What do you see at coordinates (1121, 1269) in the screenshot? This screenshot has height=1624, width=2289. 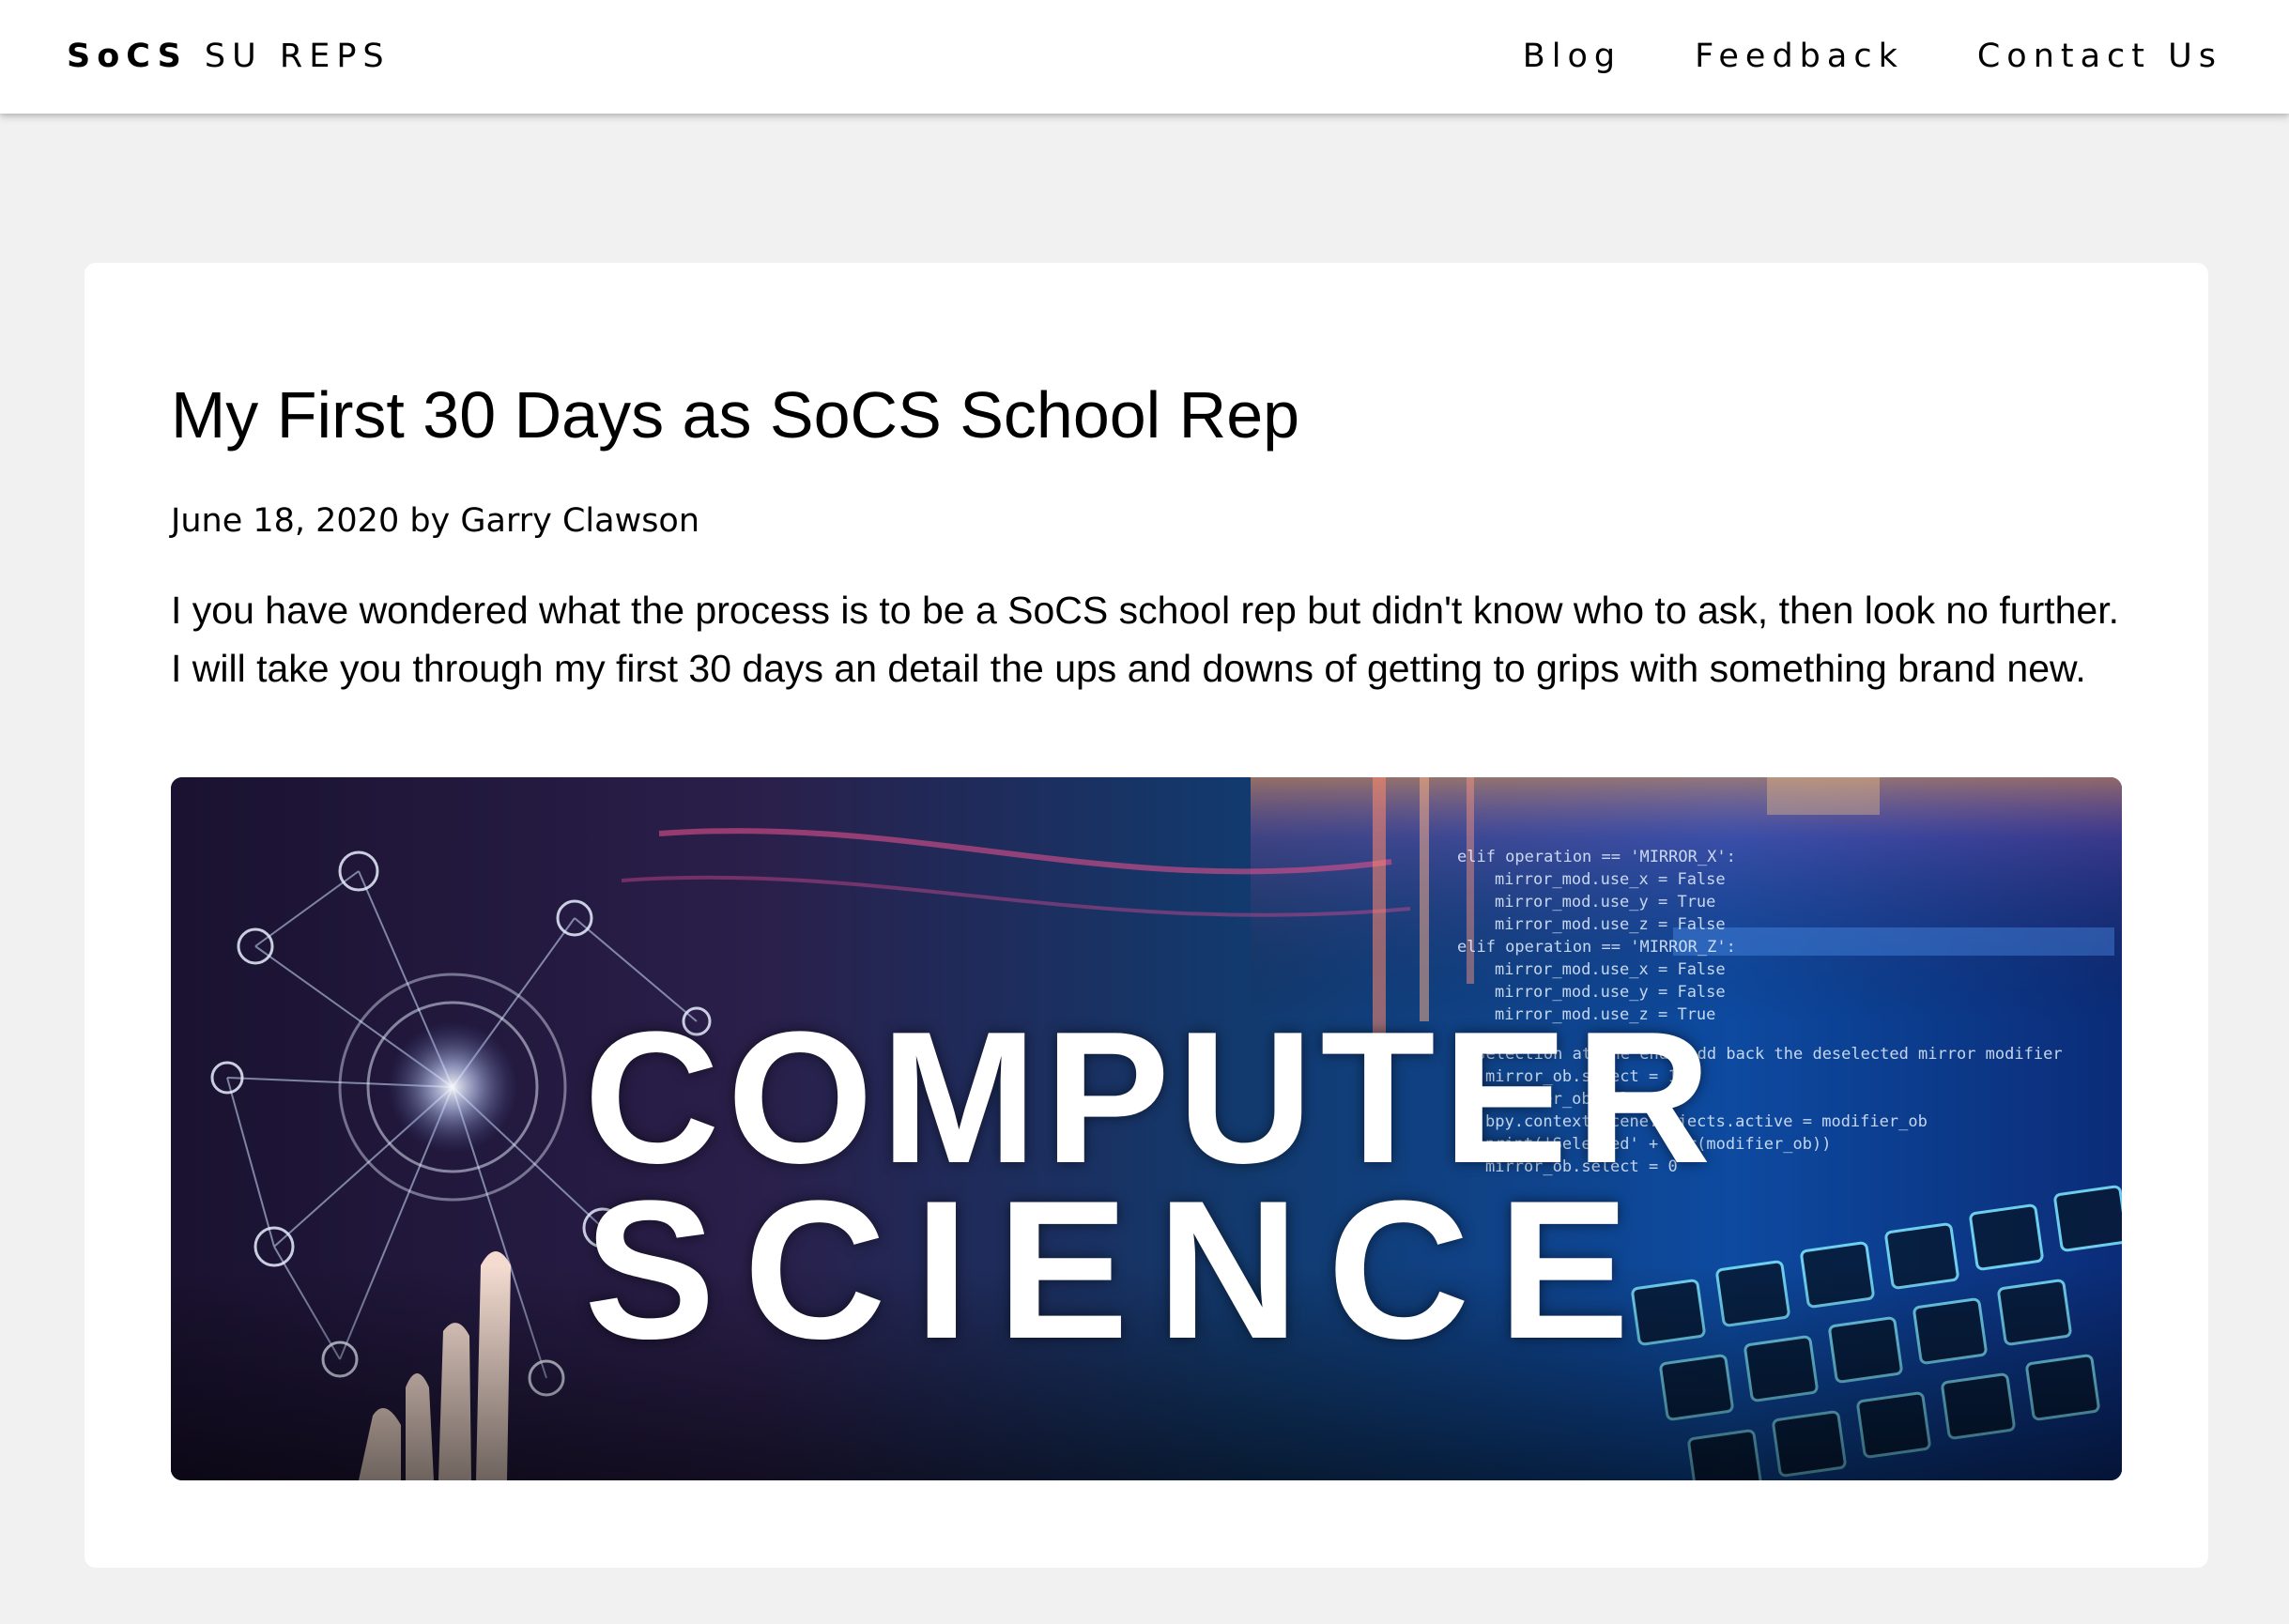 I see `hero-title-line-2: SCIENCE` at bounding box center [1121, 1269].